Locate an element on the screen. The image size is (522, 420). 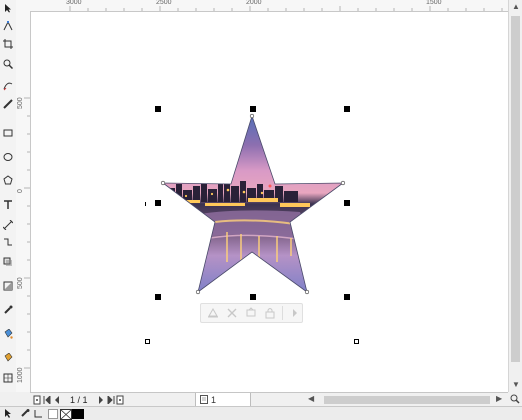
zoom-navigator-icon is located at coordinates (515, 399).